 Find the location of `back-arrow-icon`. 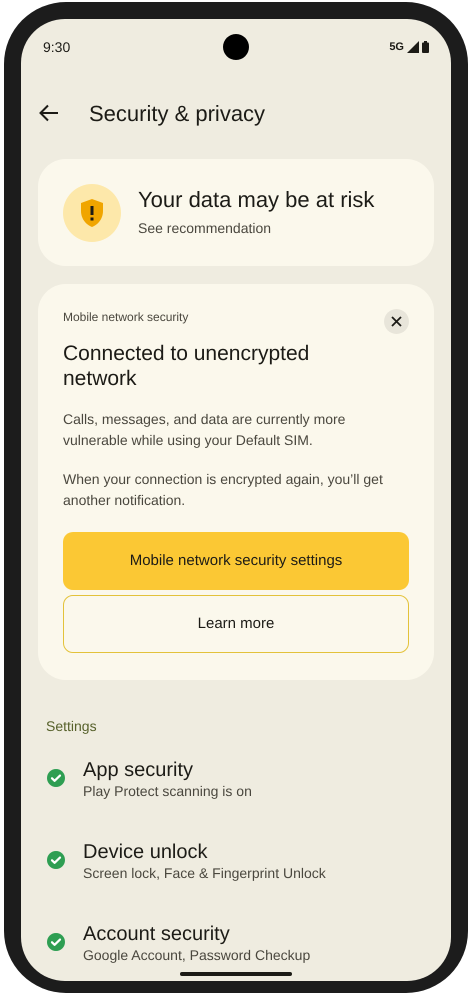

back-arrow-icon is located at coordinates (49, 113).